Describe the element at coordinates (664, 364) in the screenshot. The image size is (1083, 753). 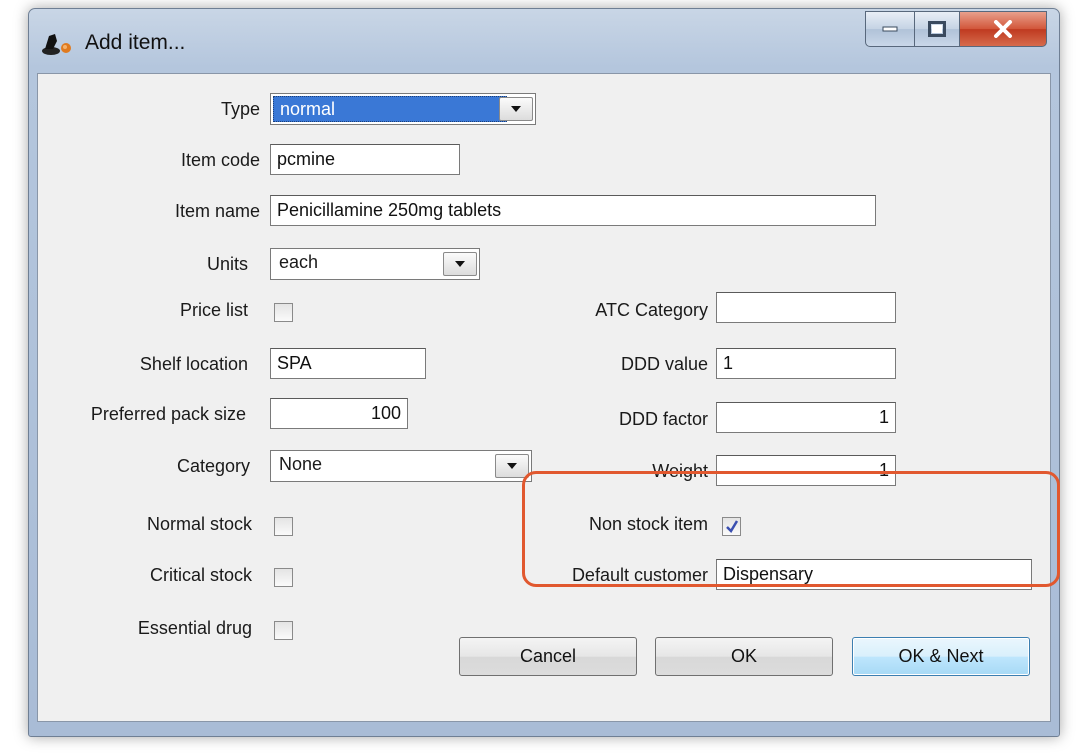
I see `ddd-value-label: DDD value` at that location.